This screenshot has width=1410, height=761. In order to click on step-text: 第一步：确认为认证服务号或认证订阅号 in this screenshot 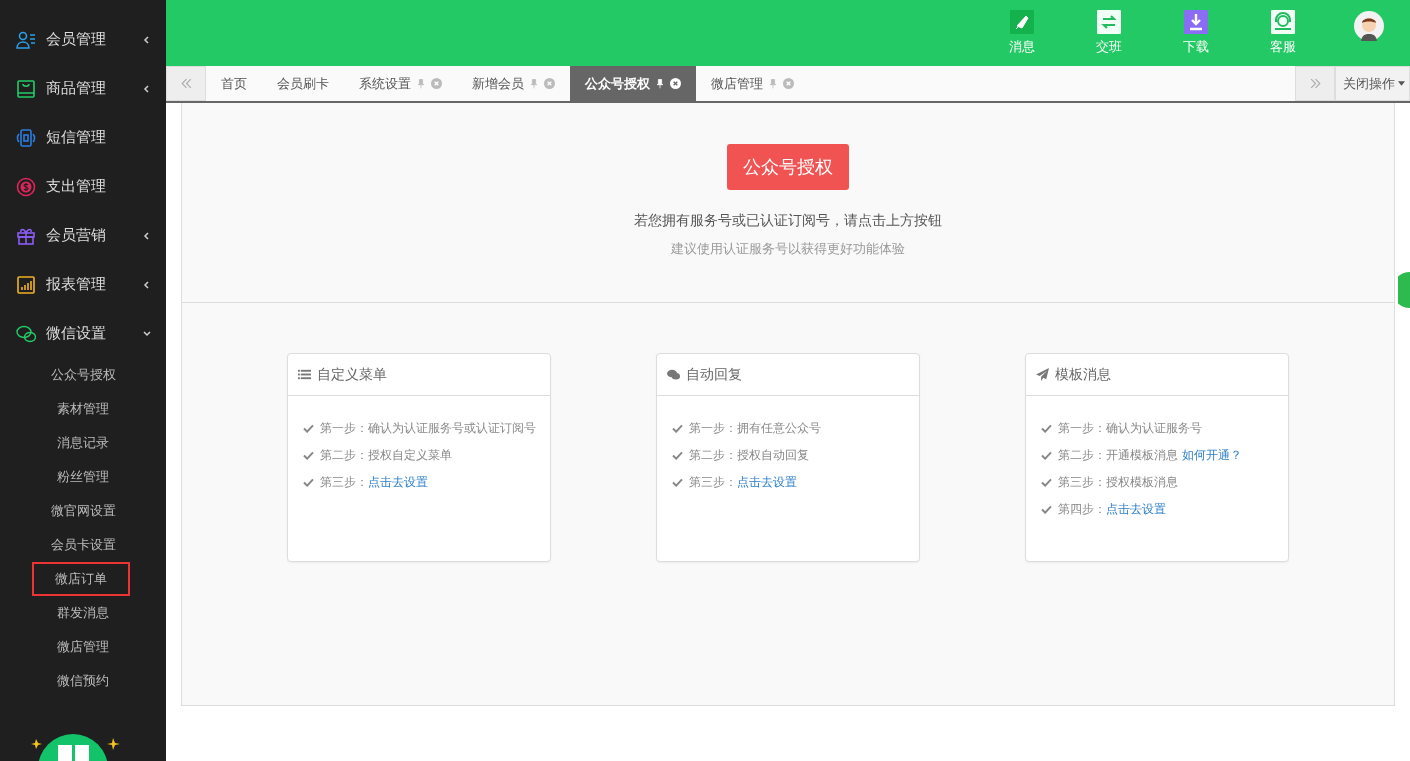, I will do `click(427, 428)`.